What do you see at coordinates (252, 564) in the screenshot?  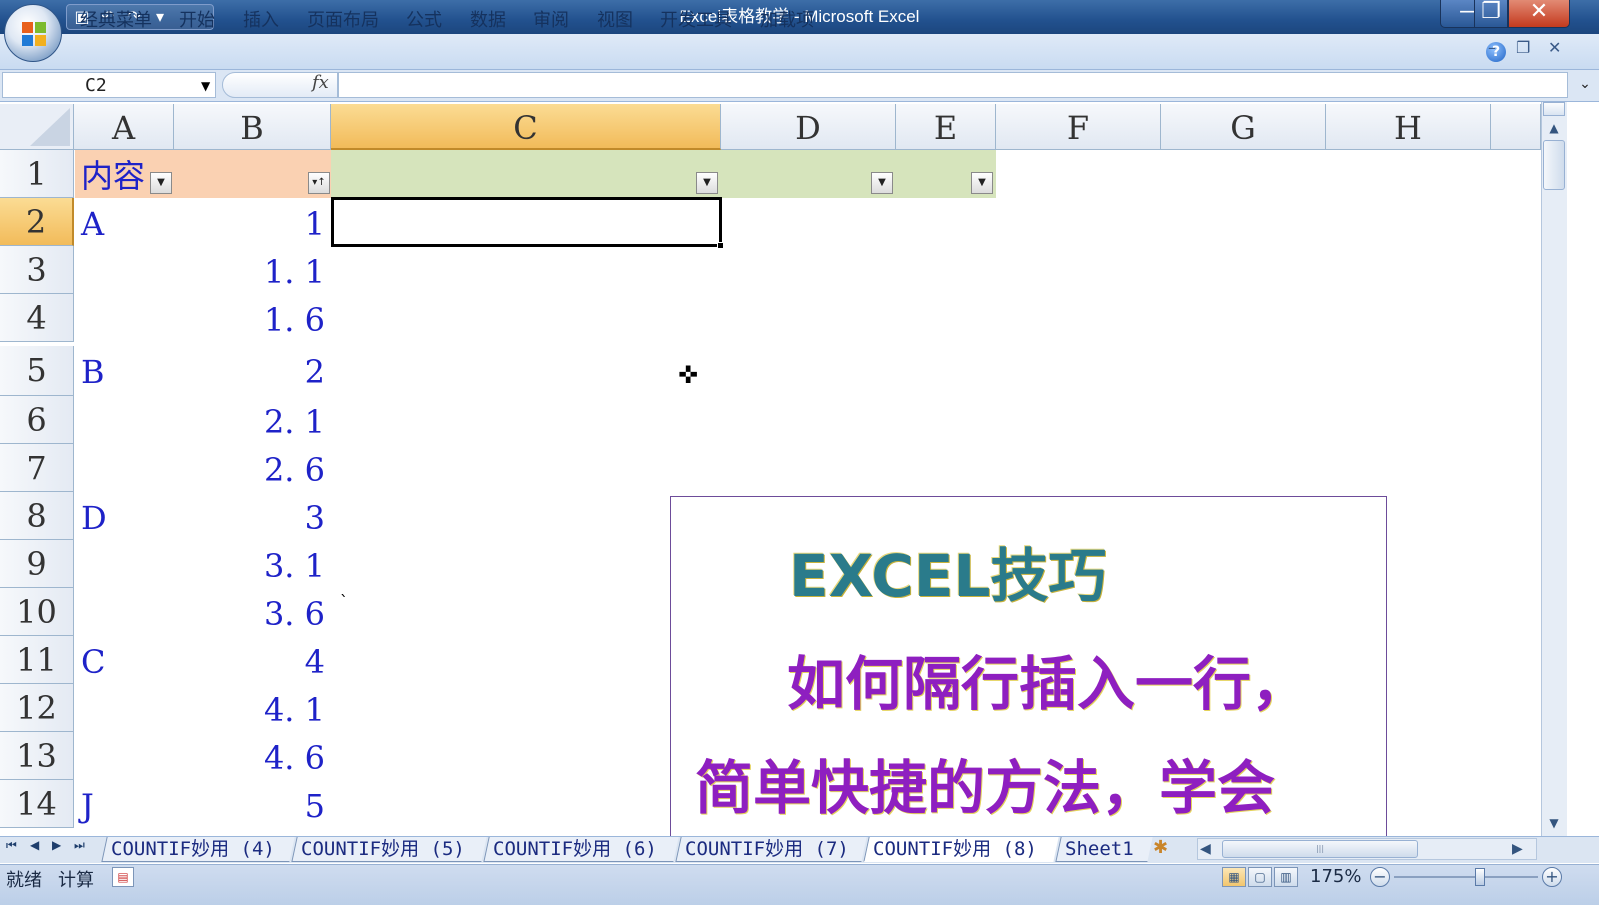 I see `cell-b9: 3. 1` at bounding box center [252, 564].